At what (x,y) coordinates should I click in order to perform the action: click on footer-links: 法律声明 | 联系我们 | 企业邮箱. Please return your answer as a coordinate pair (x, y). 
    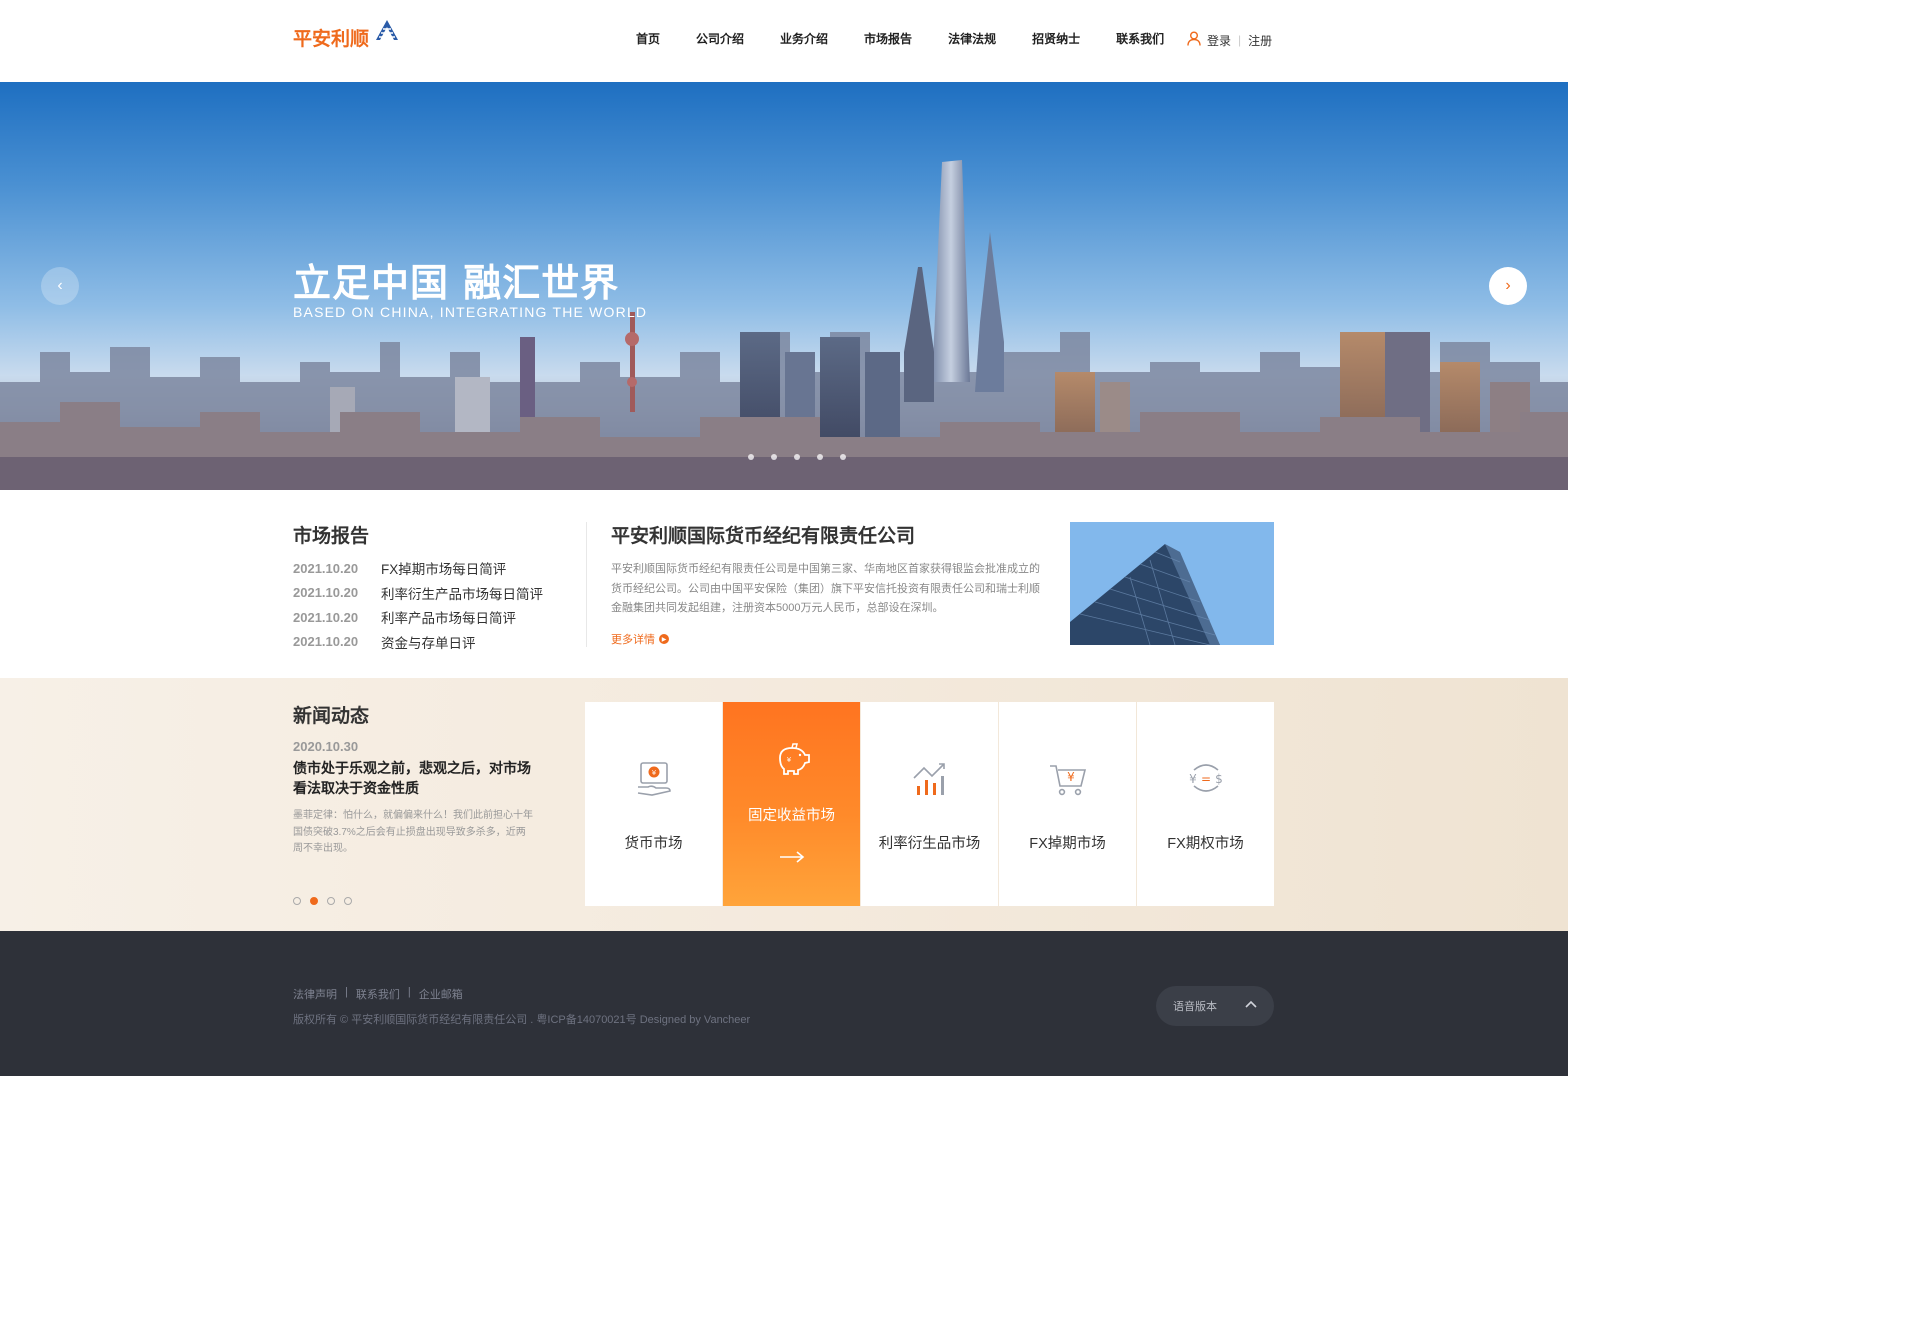
    Looking at the image, I should click on (378, 994).